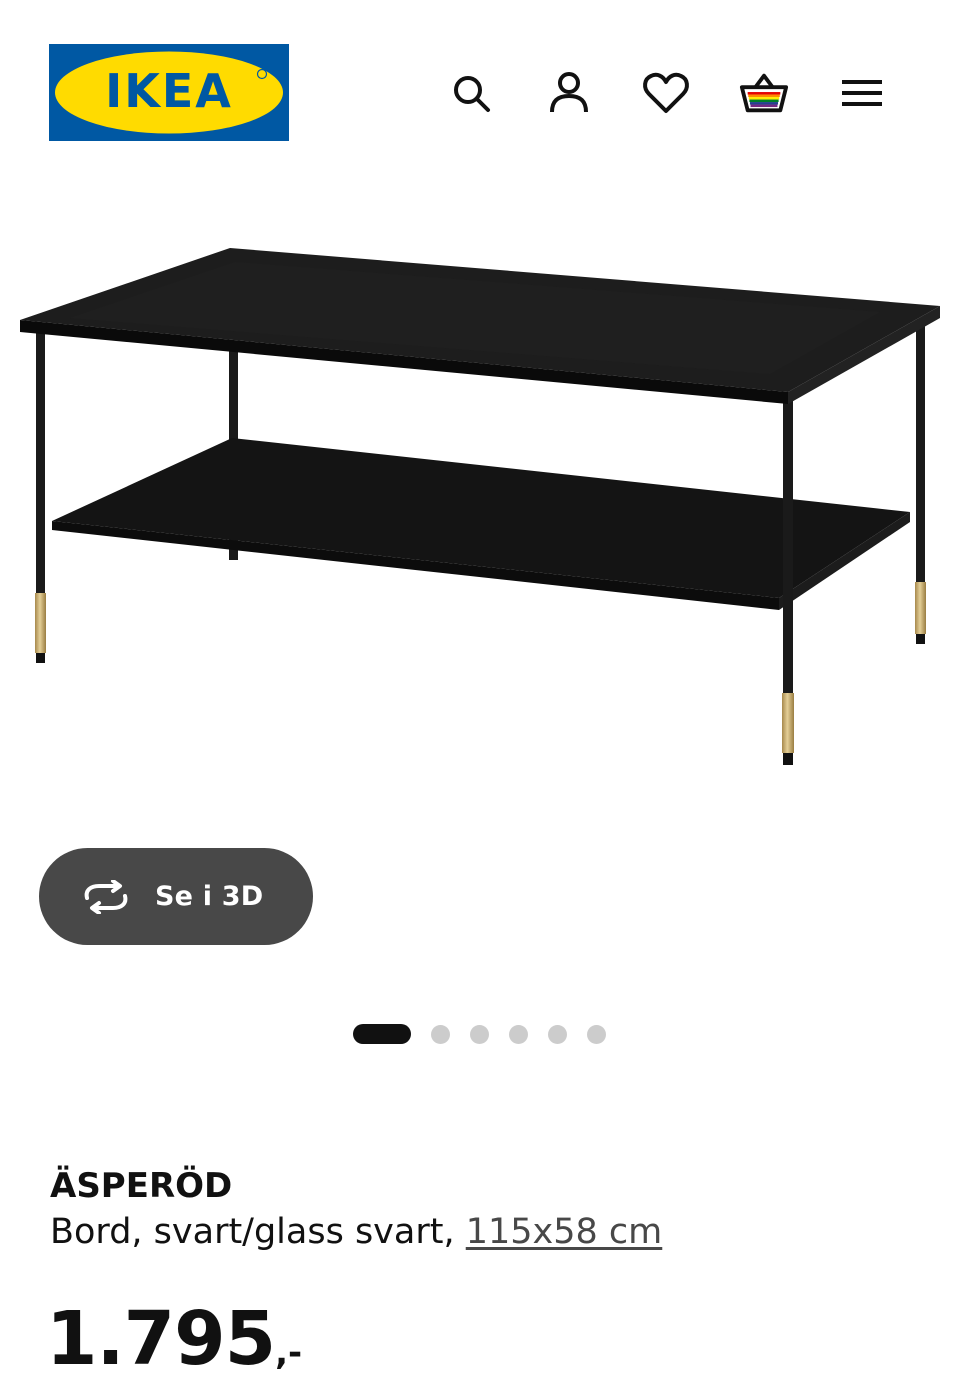 The height and width of the screenshot is (1388, 960). What do you see at coordinates (764, 93) in the screenshot?
I see `basket-icon` at bounding box center [764, 93].